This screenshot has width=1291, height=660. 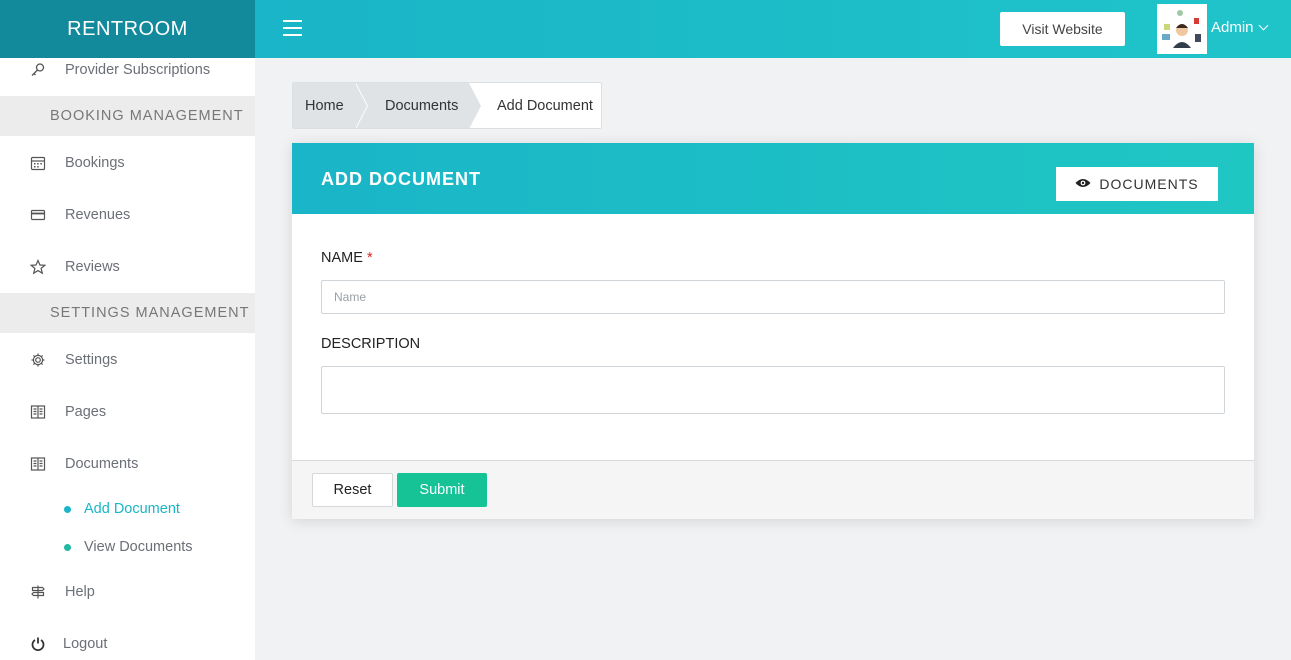 I want to click on card-title: ADD DOCUMENT, so click(x=401, y=179).